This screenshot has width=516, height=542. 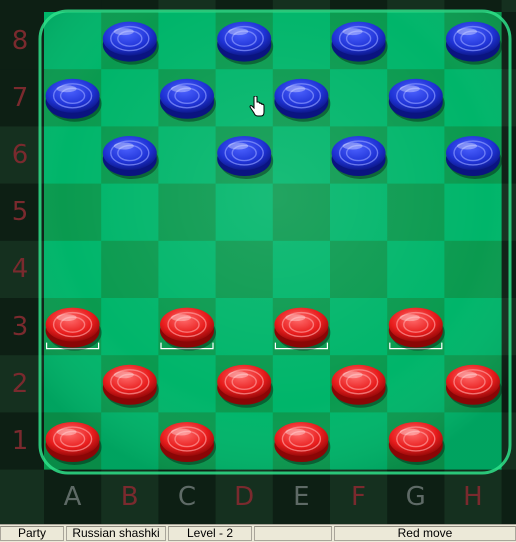 I want to click on file-label-C: C, so click(x=186, y=497).